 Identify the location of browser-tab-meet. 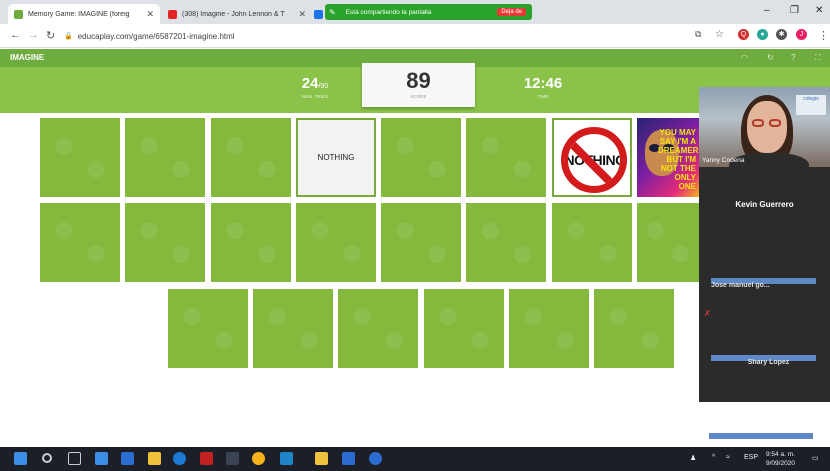
(319, 14).